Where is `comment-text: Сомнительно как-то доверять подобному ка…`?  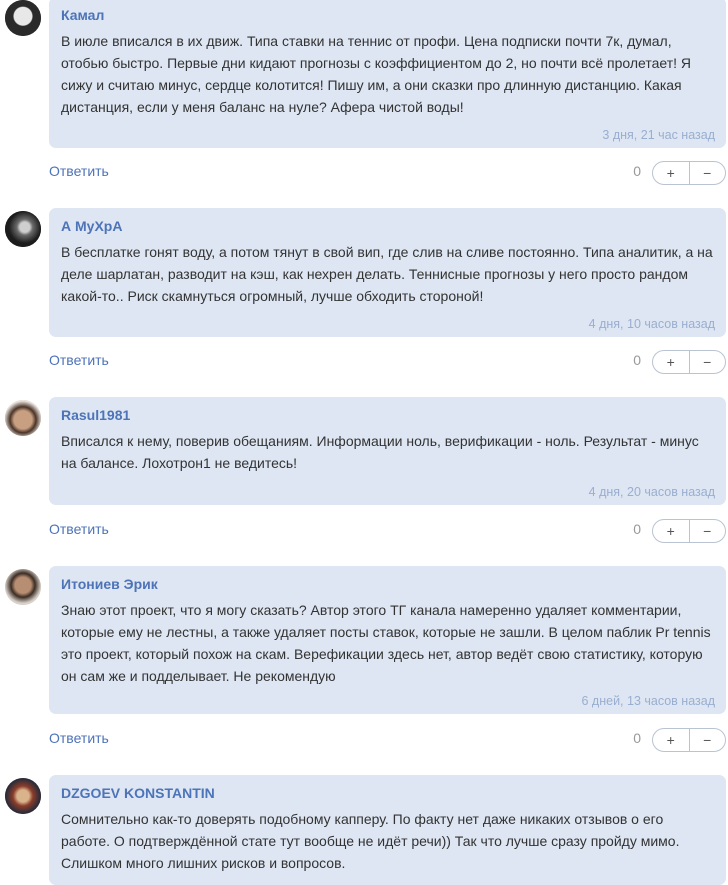 comment-text: Сомнительно как-то доверять подобному ка… is located at coordinates (370, 841).